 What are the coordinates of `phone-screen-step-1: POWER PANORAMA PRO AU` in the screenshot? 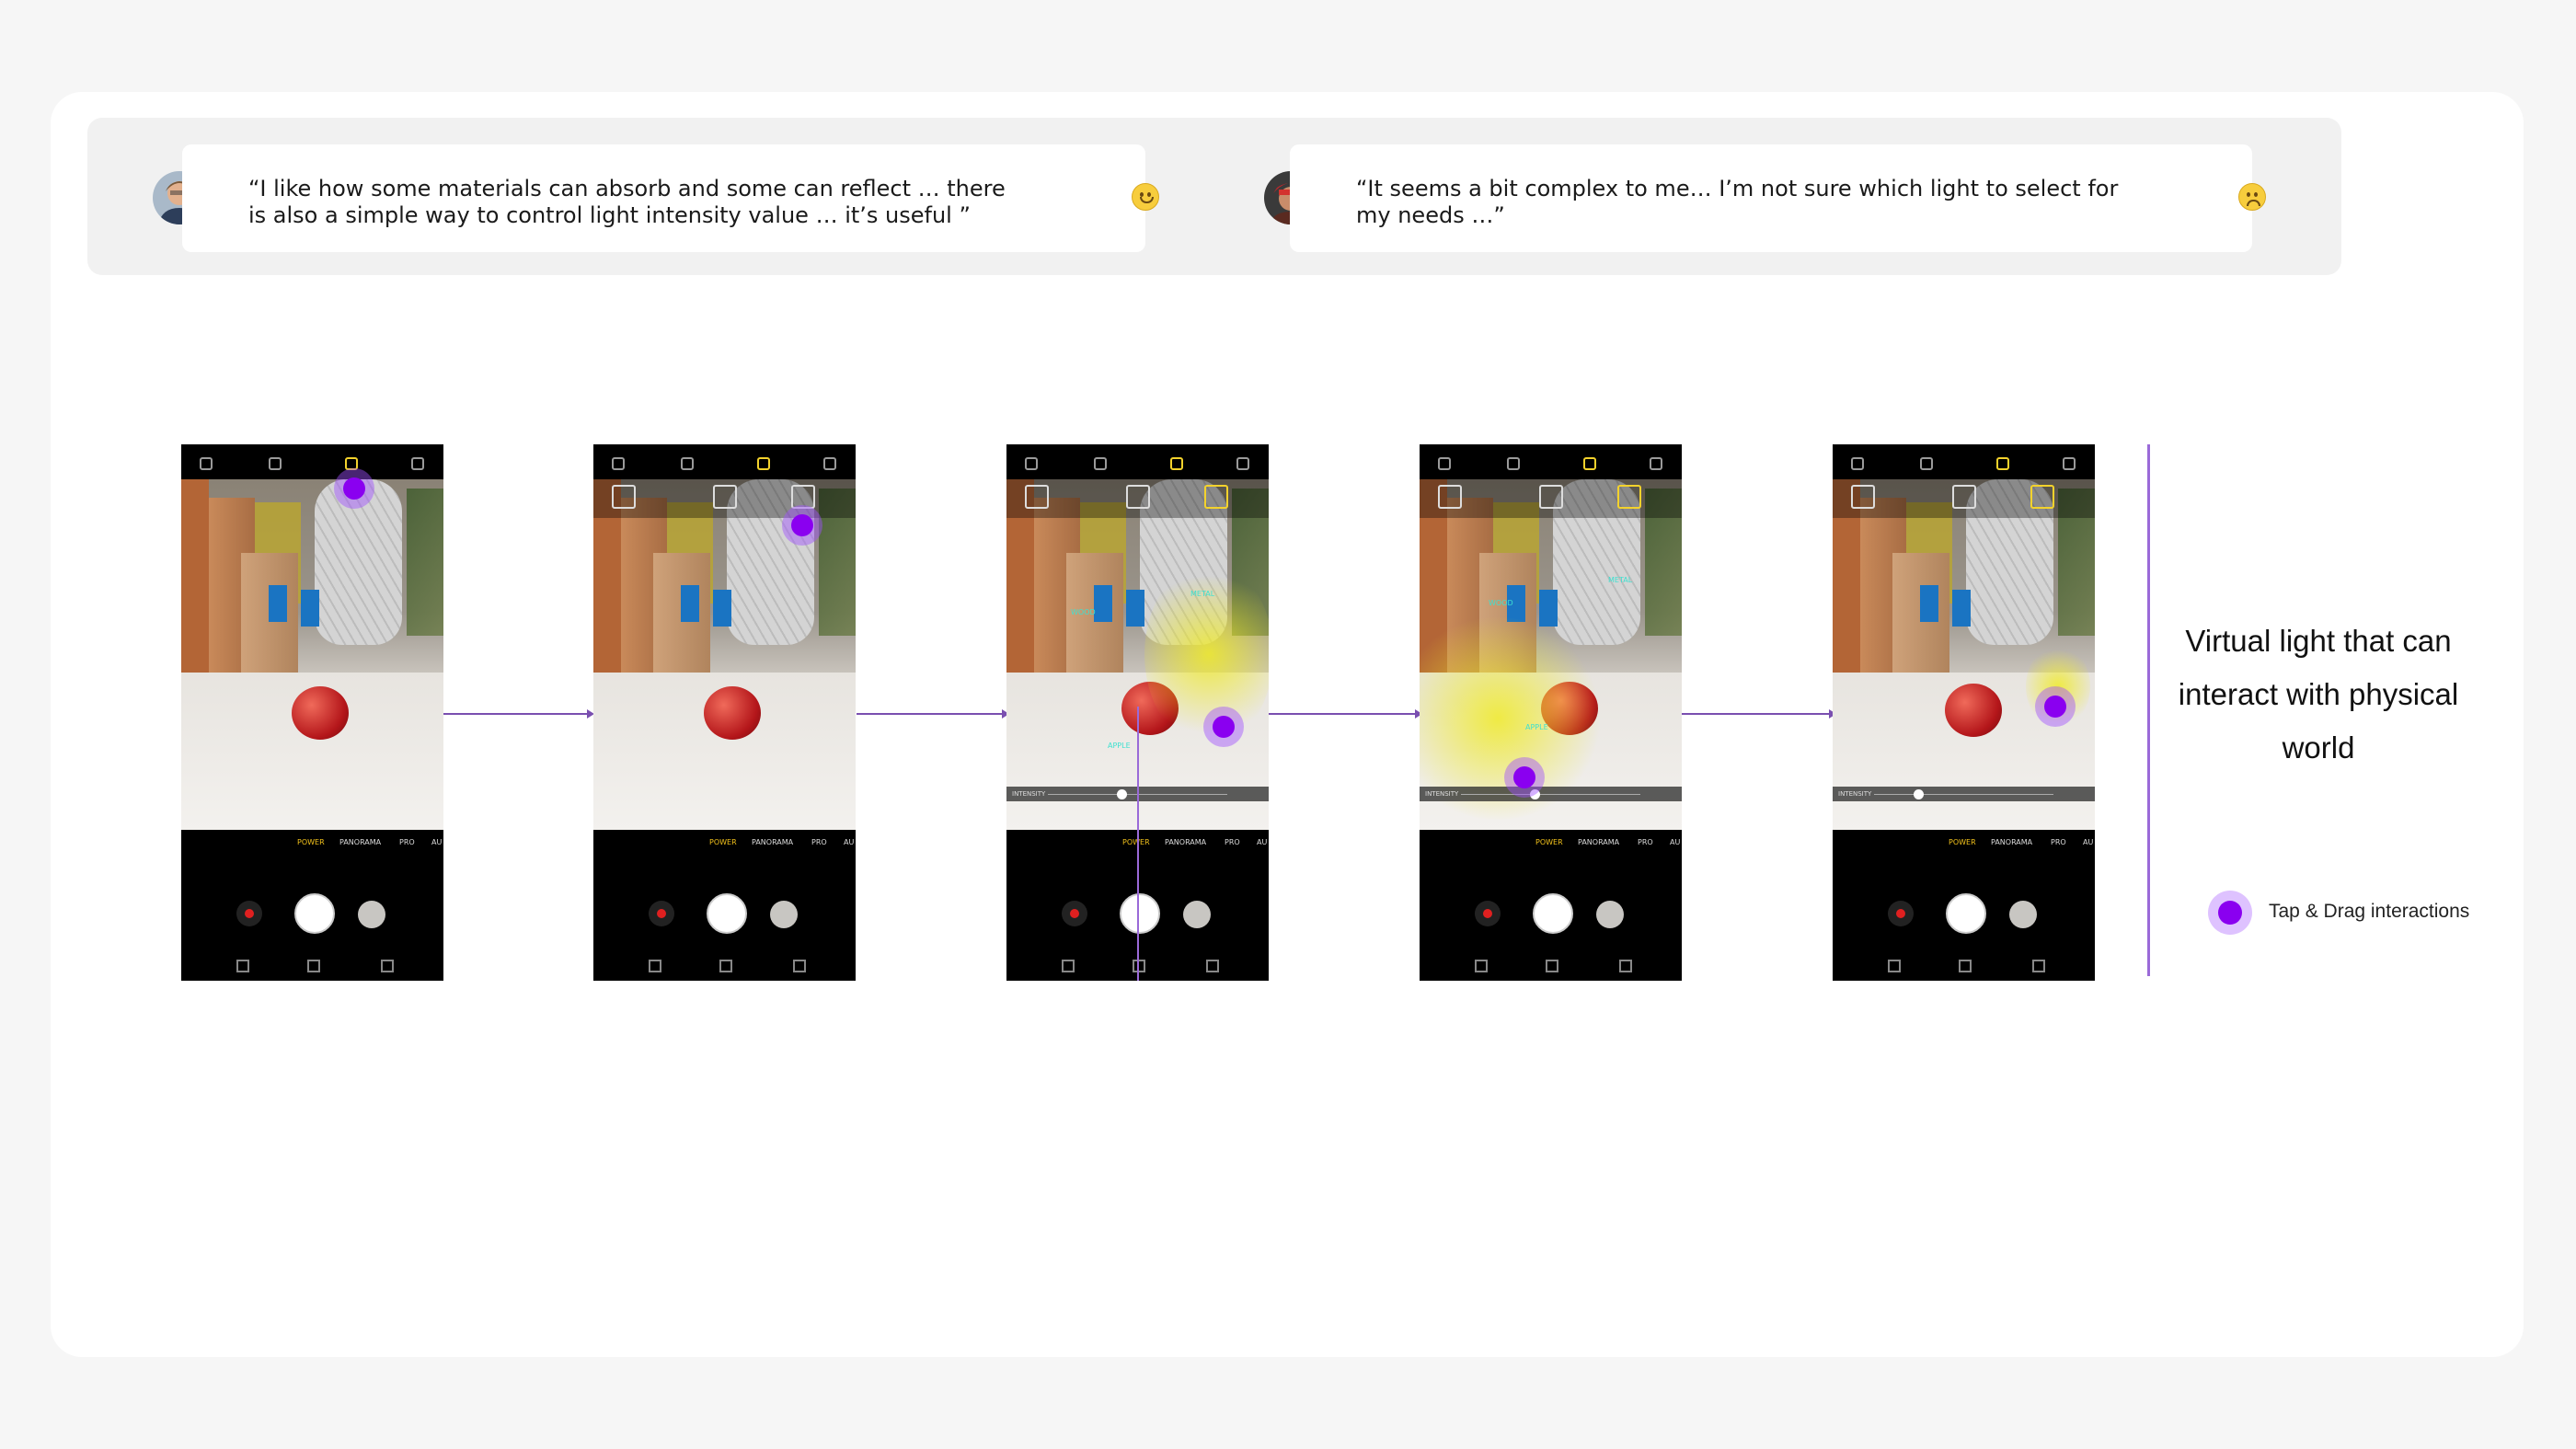 It's located at (312, 712).